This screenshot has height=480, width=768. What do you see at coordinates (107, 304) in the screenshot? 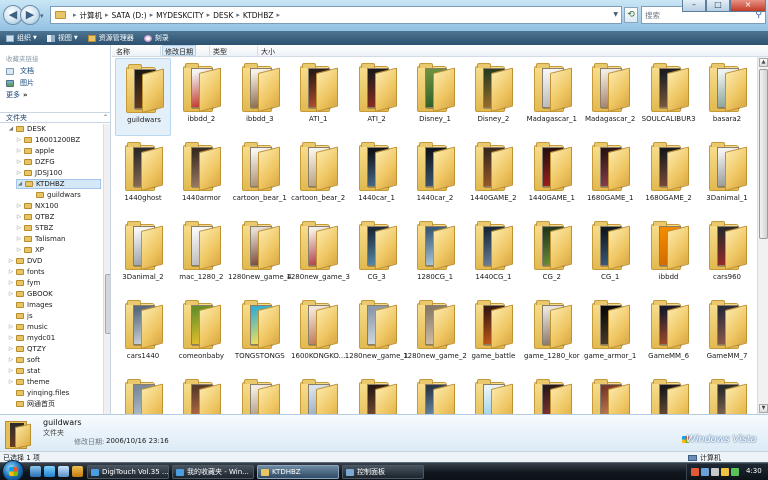
I see `scrollbar-thumb` at bounding box center [107, 304].